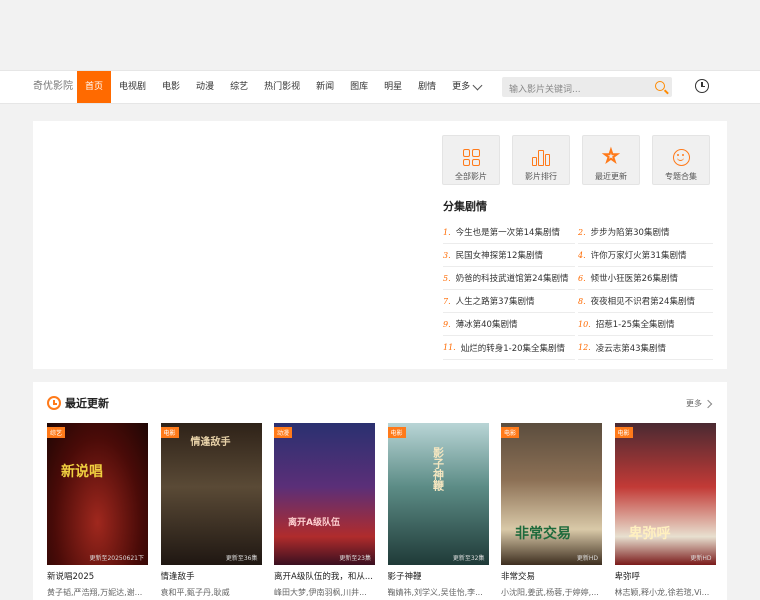  I want to click on nav-item-gallery: 图库, so click(359, 87).